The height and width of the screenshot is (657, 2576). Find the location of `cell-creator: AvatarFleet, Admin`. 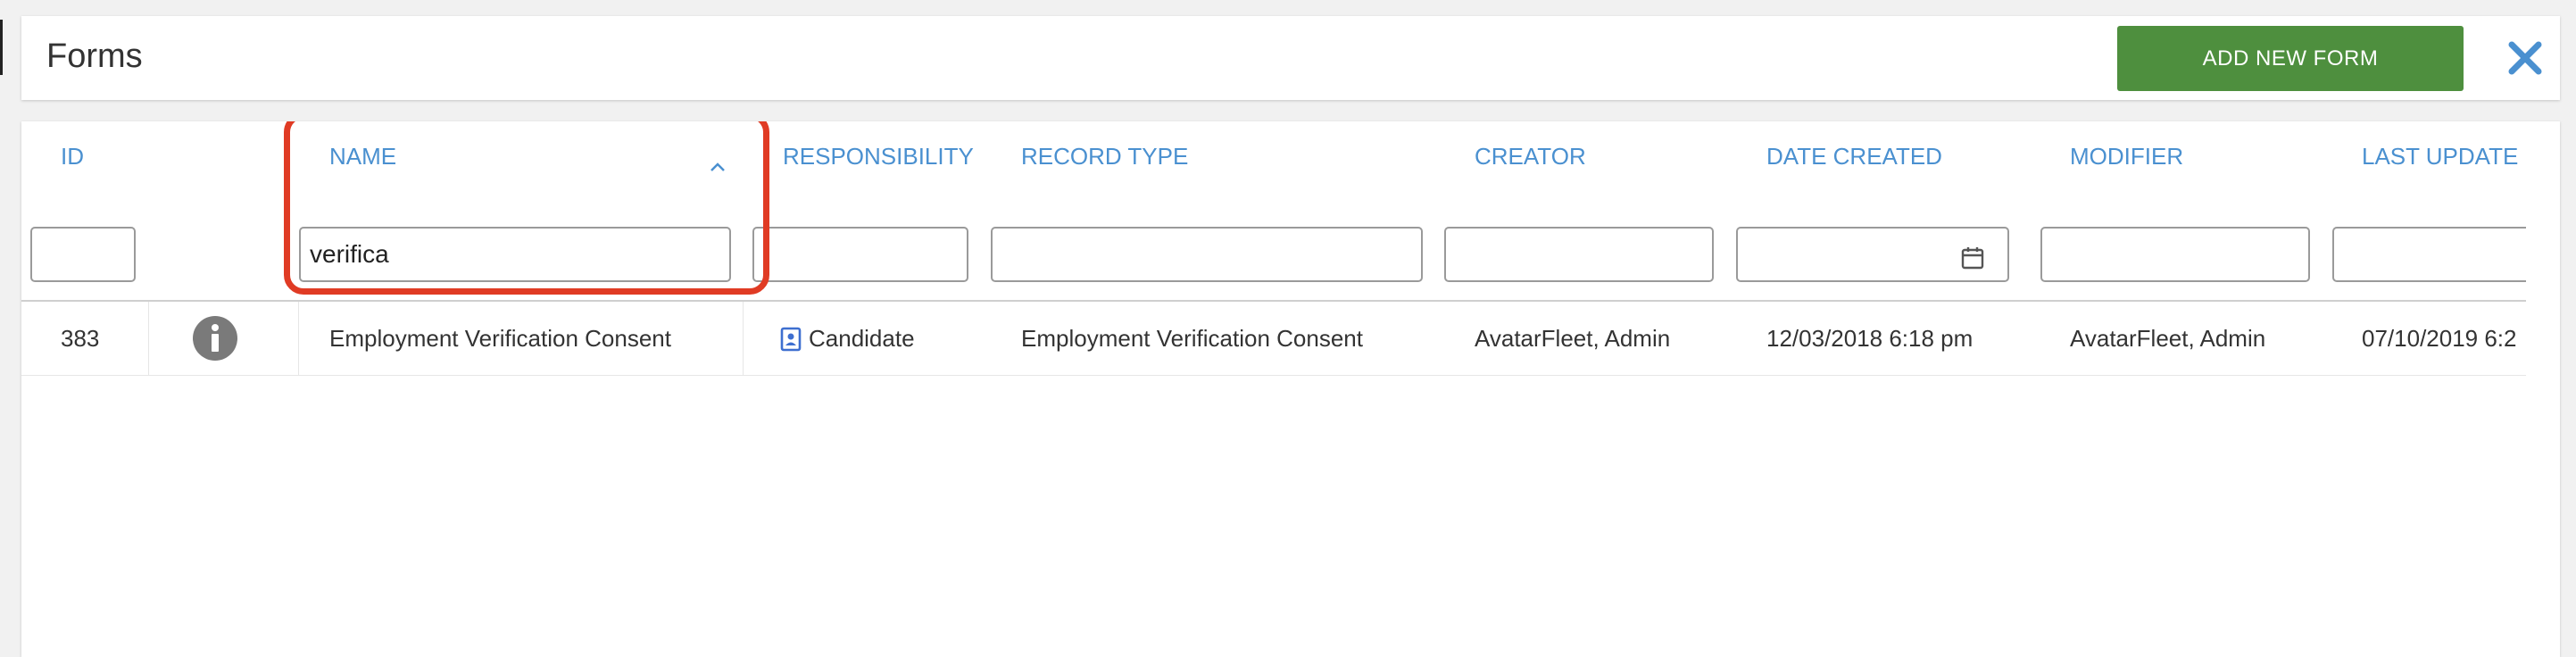

cell-creator: AvatarFleet, Admin is located at coordinates (1573, 338).